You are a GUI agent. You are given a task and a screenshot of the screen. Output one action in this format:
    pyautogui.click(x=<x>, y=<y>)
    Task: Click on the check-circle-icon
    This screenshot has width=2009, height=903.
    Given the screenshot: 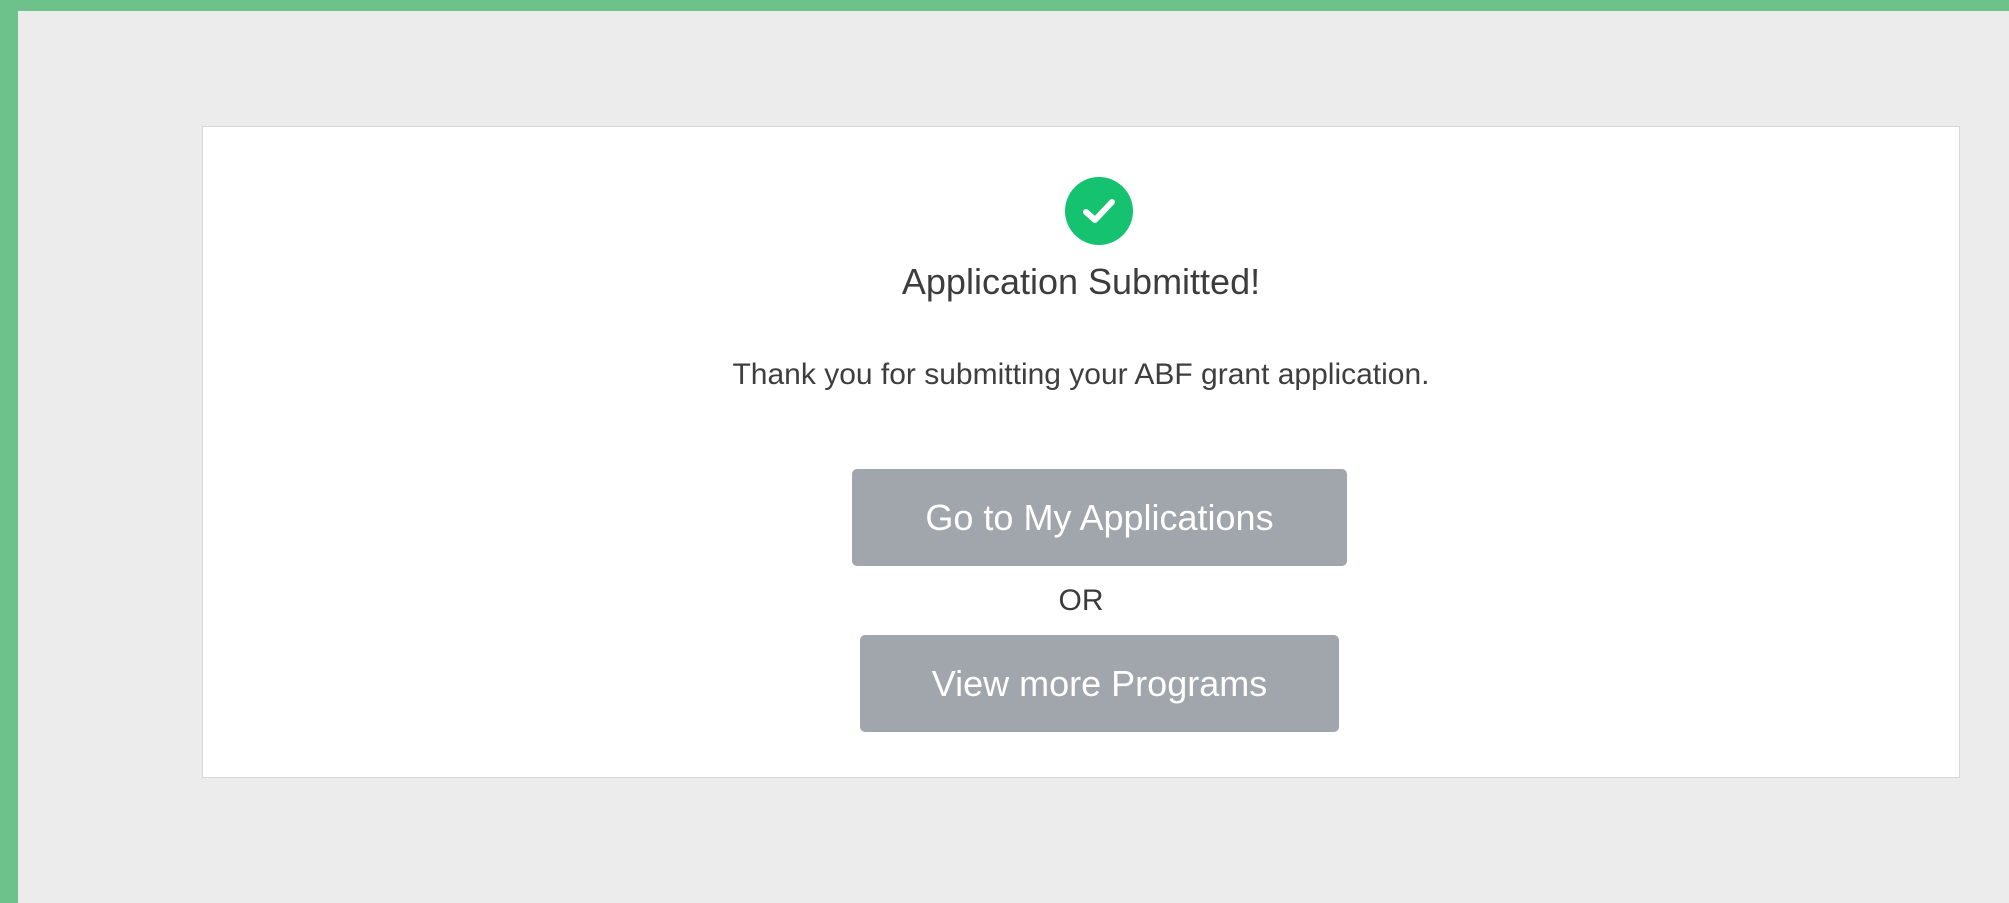 What is the action you would take?
    pyautogui.click(x=1099, y=211)
    